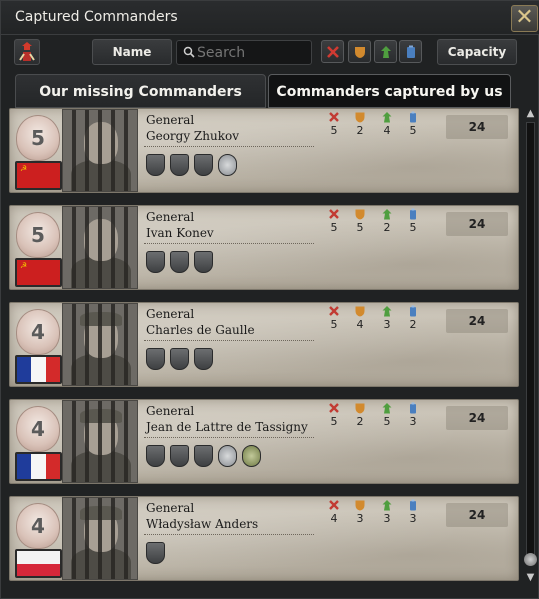 This screenshot has width=539, height=599. I want to click on scroll-thumb, so click(530, 559).